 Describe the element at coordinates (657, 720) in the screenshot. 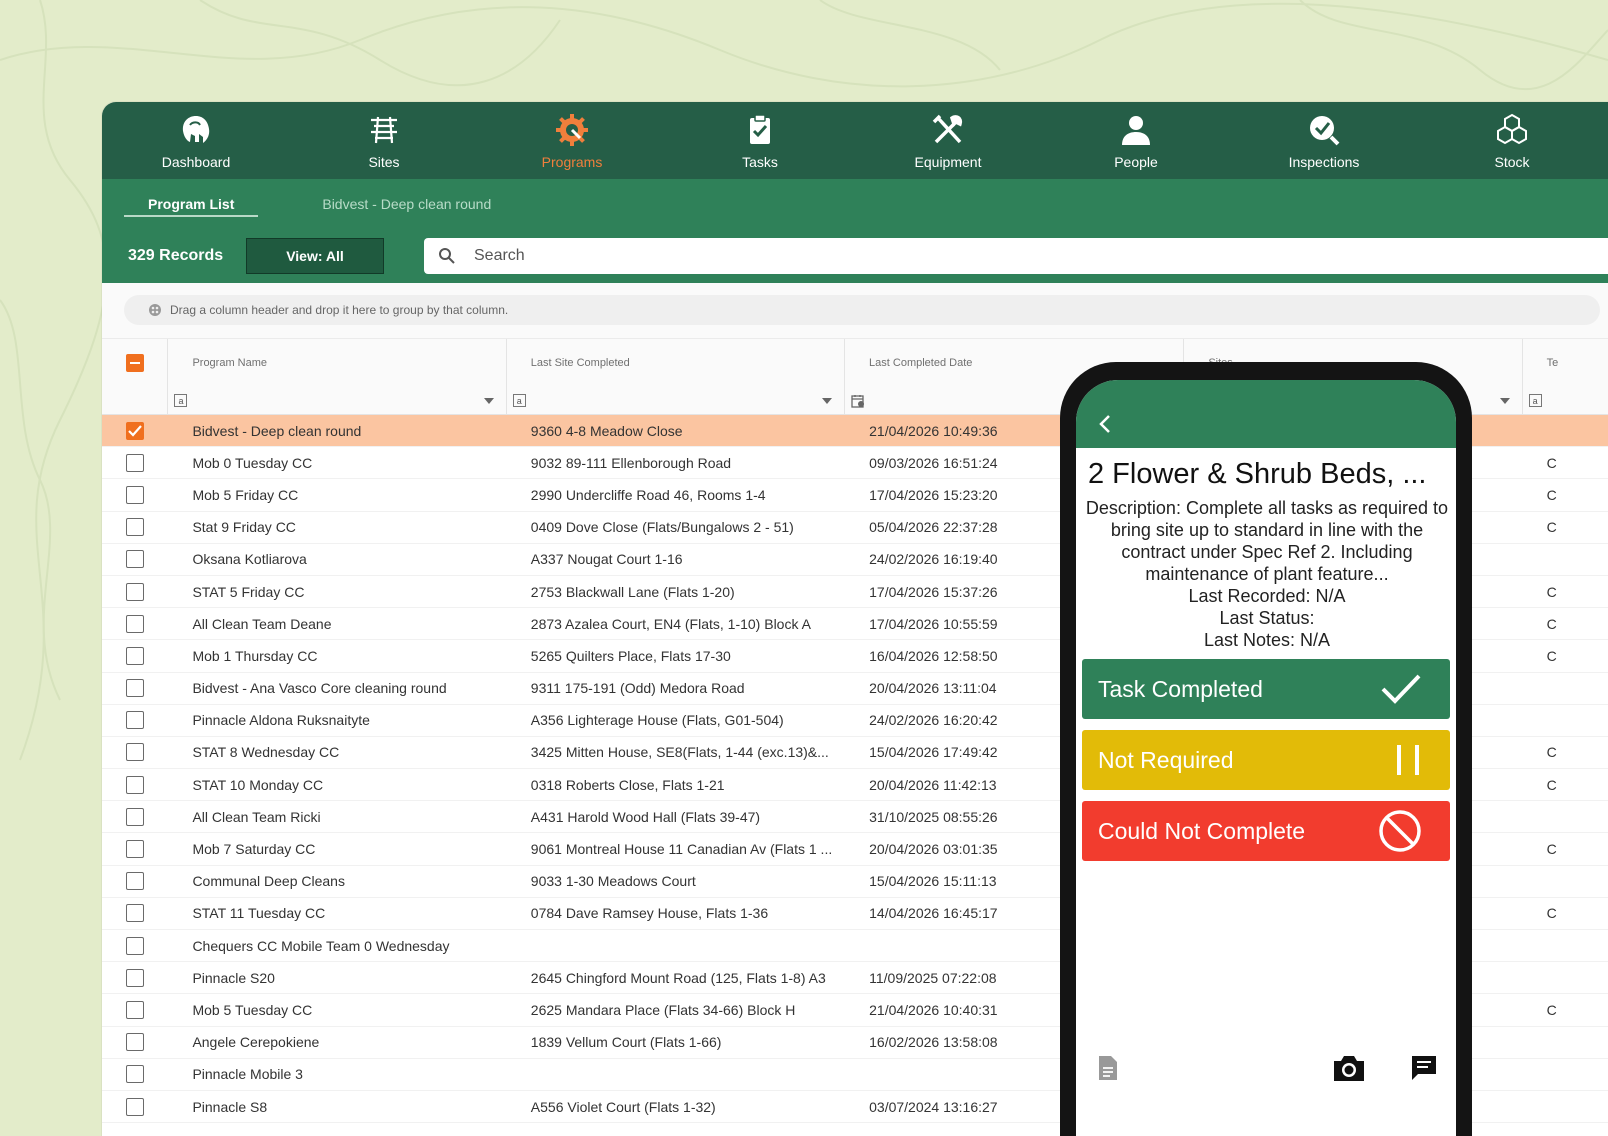

I see `last-site-cell: A356 Lighterage House (Flats, G01-504)` at that location.